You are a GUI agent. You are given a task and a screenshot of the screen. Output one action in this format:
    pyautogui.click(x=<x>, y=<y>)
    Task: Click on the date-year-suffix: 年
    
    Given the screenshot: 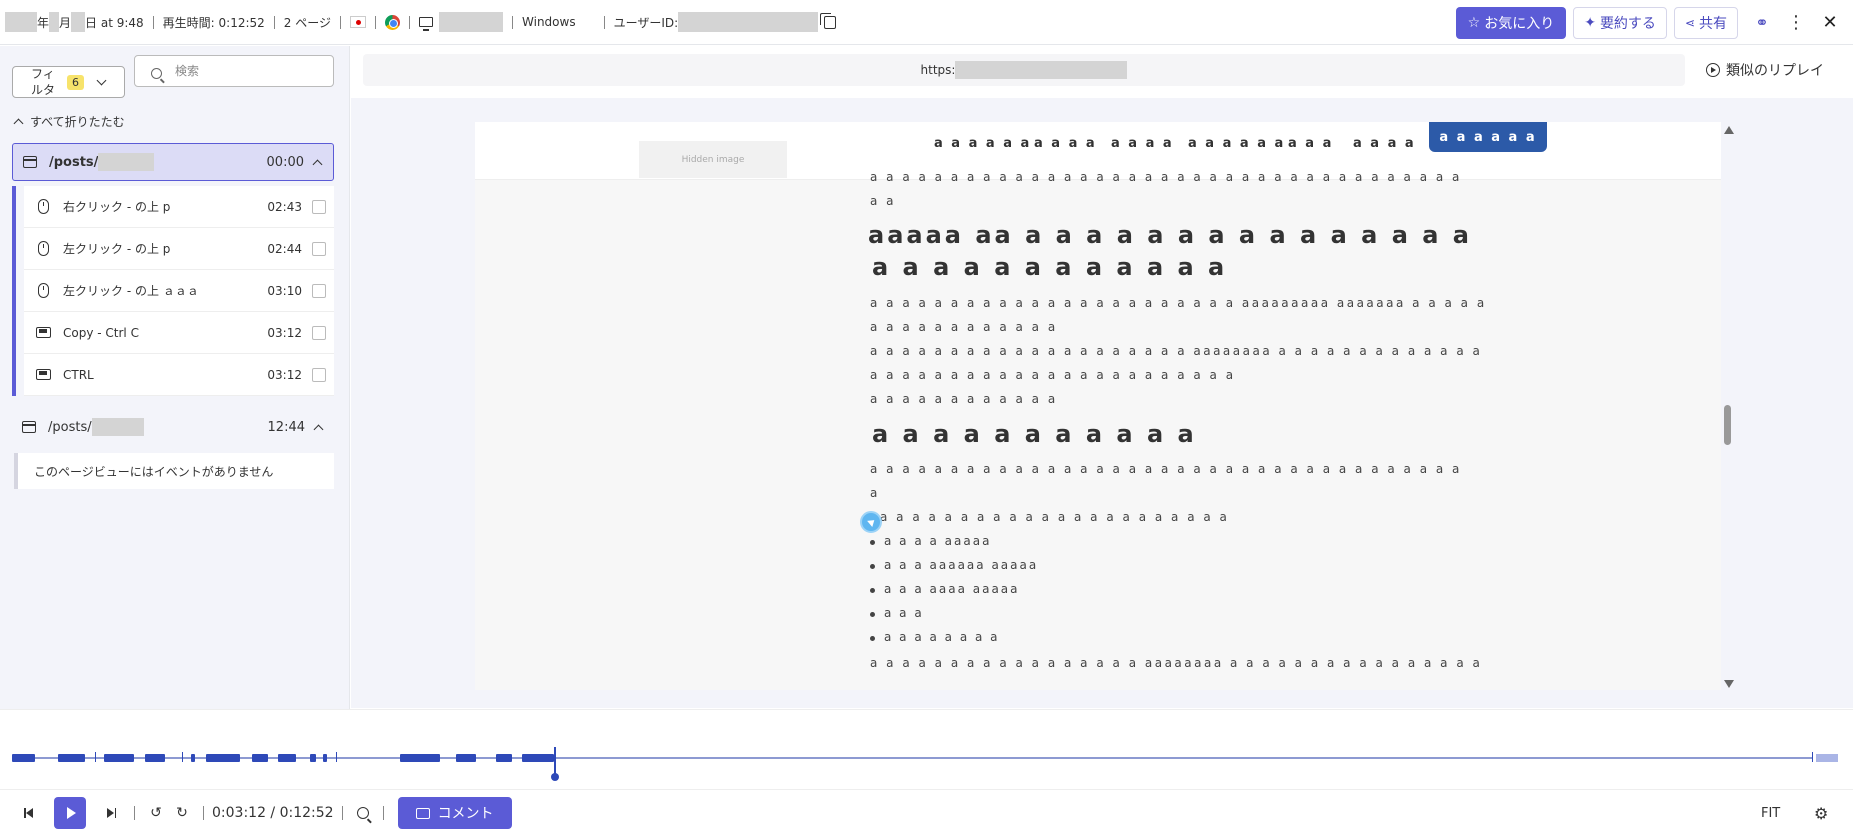 What is the action you would take?
    pyautogui.click(x=43, y=22)
    